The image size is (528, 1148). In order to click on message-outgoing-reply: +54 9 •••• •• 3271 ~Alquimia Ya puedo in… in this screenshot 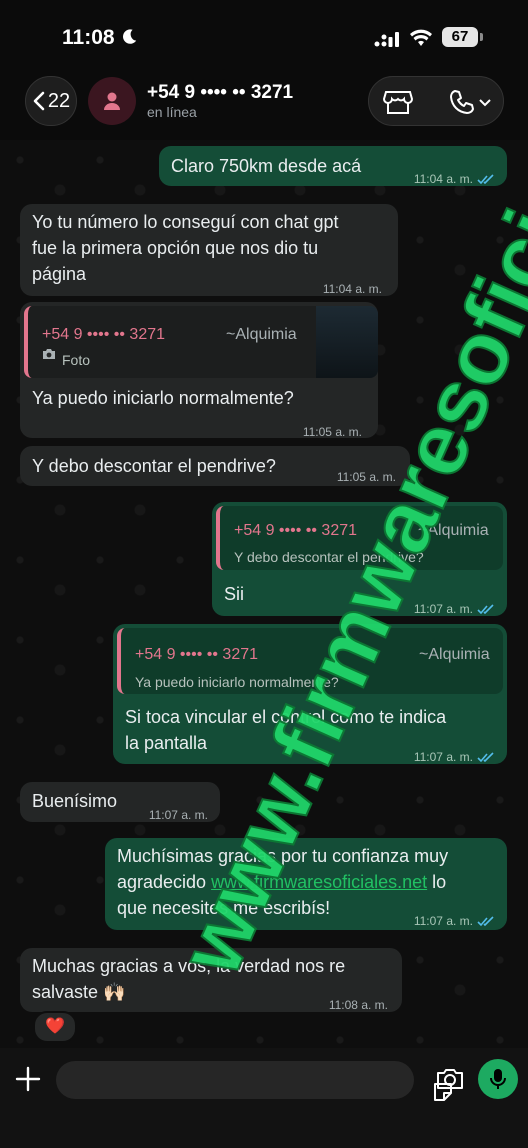, I will do `click(310, 694)`.